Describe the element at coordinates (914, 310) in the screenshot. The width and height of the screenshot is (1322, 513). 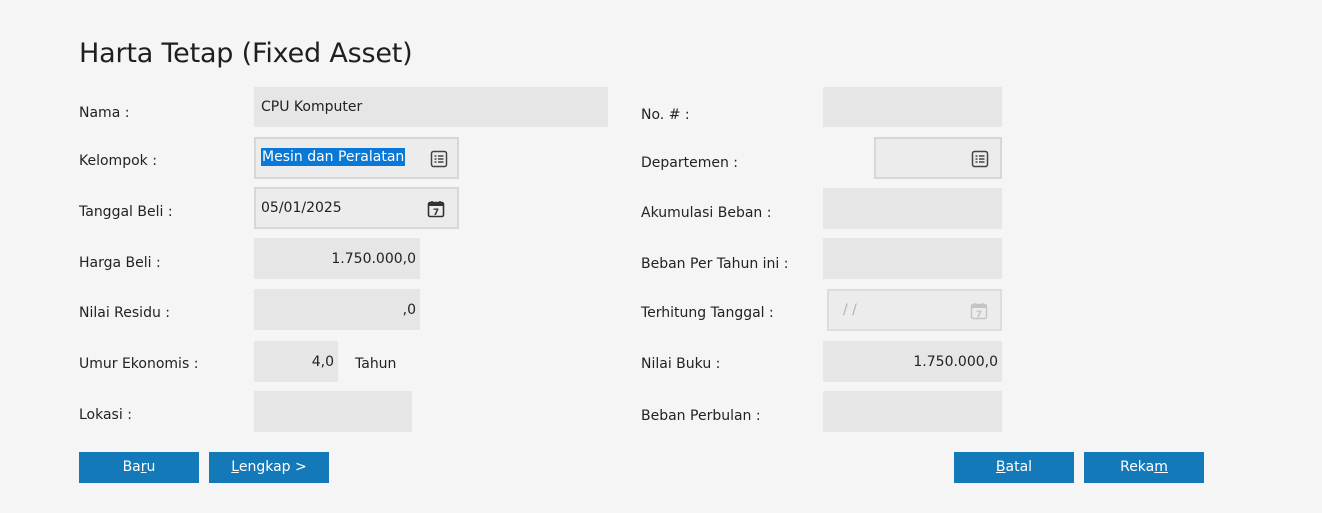
I see `terhitung-tanggal-field: / / 7` at that location.